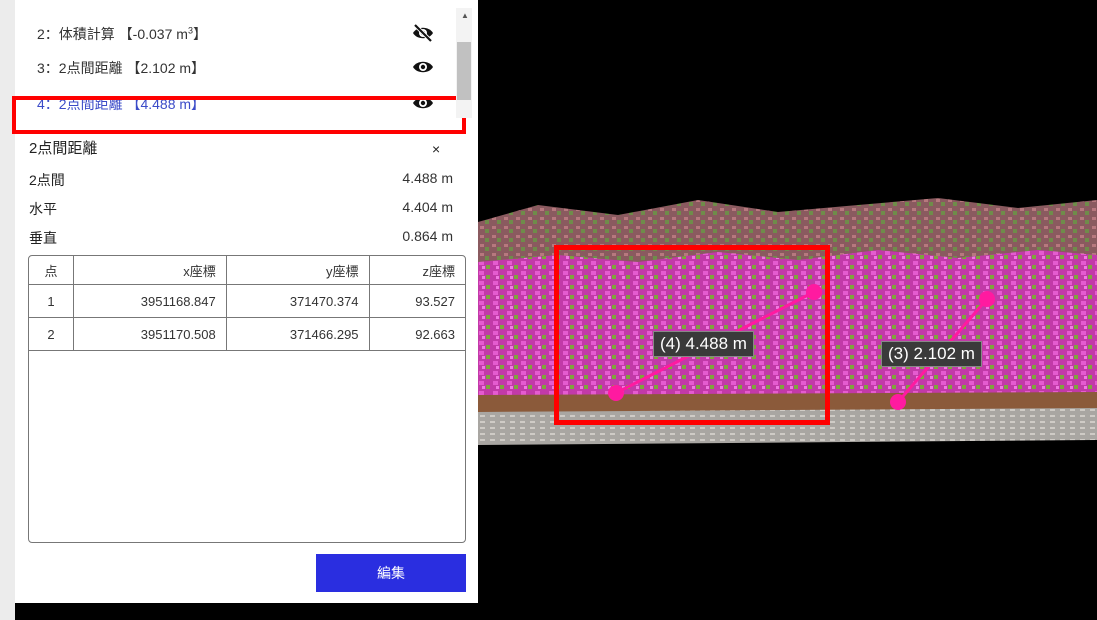 The width and height of the screenshot is (1097, 620). What do you see at coordinates (122, 33) in the screenshot?
I see `layer-item-label: 2：体積計算 【-0.037 m3】` at bounding box center [122, 33].